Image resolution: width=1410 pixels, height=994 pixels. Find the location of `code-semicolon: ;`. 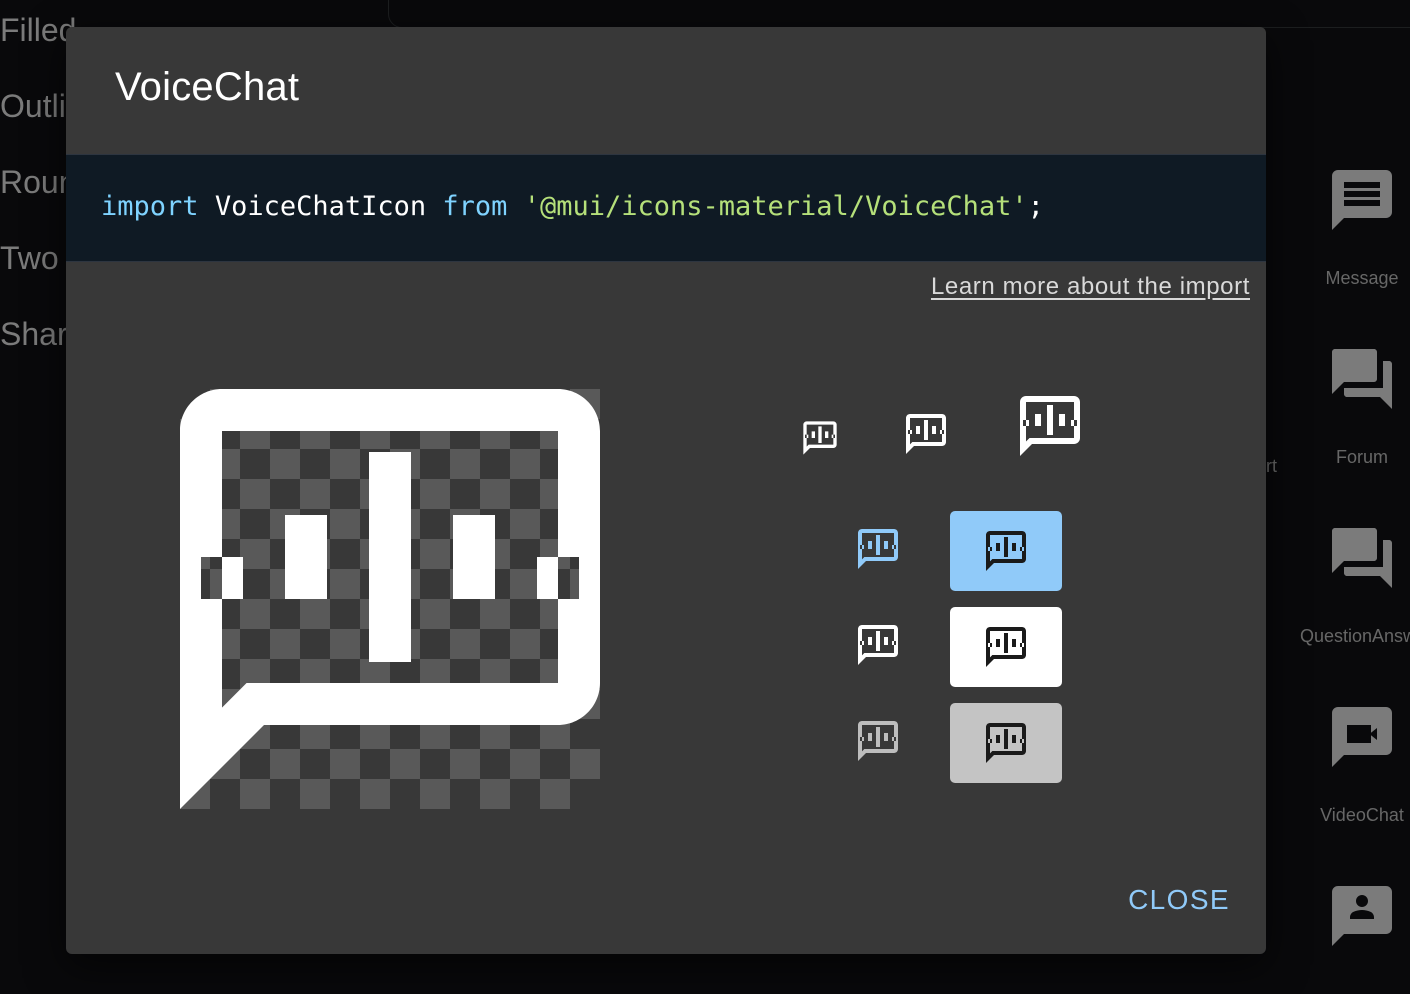

code-semicolon: ; is located at coordinates (1035, 206).